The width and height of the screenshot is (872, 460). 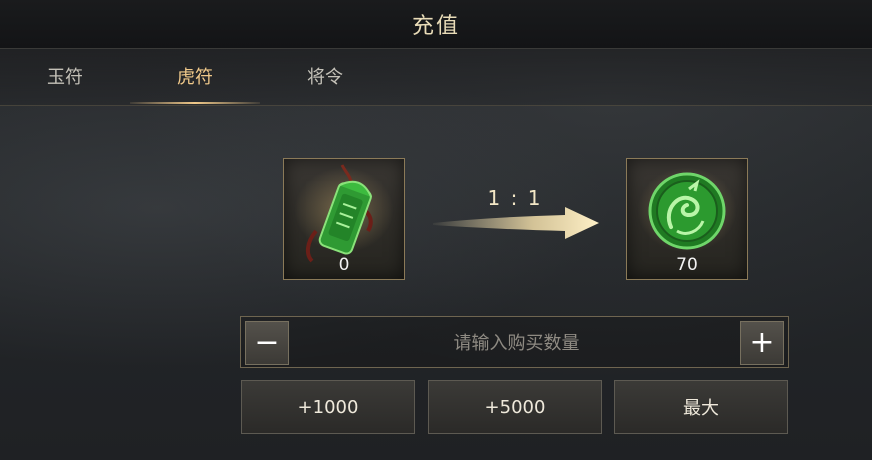 What do you see at coordinates (701, 407) in the screenshot?
I see `max-button: 最大` at bounding box center [701, 407].